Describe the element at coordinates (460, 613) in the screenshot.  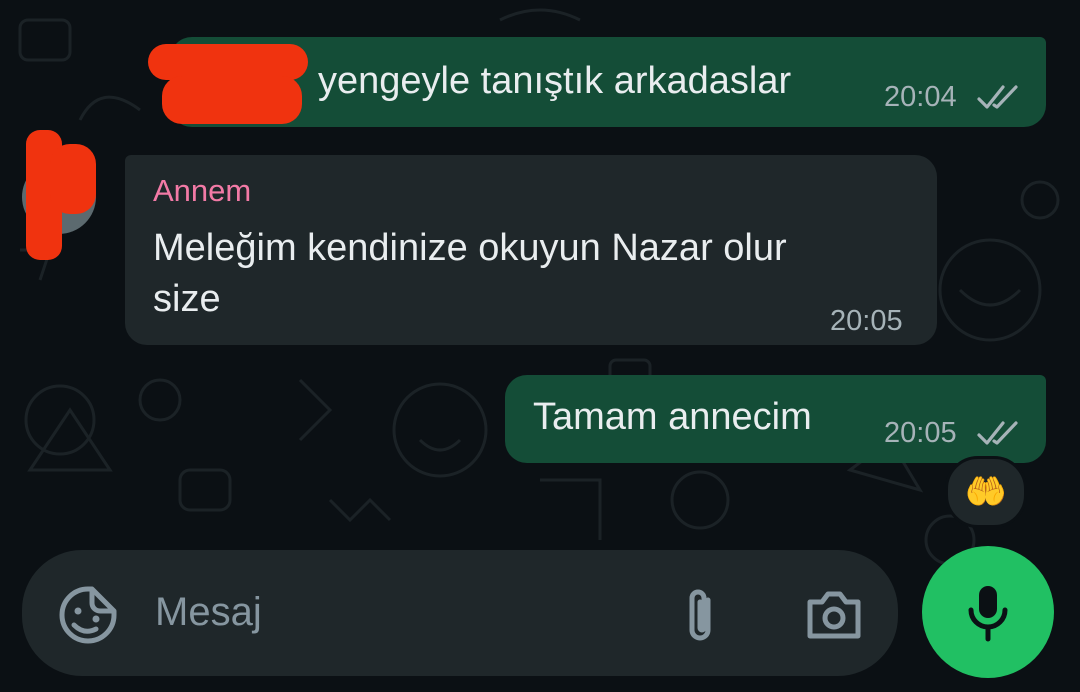
I see `message-composer: Mesaj` at that location.